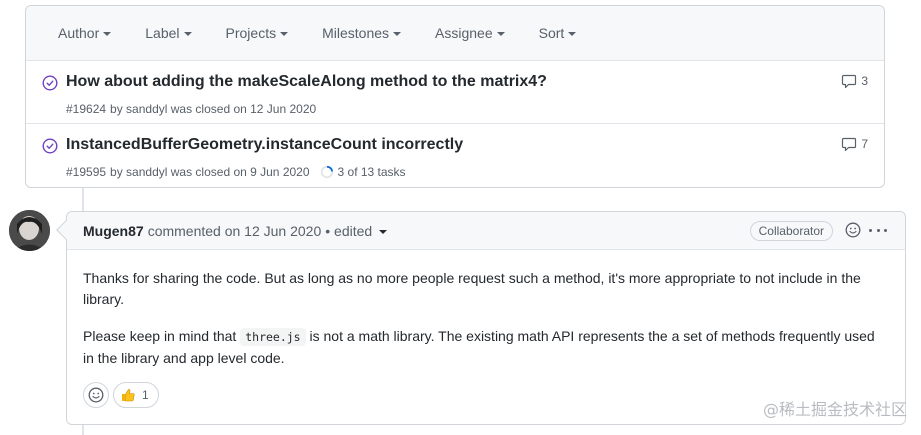 The height and width of the screenshot is (435, 921). What do you see at coordinates (864, 81) in the screenshot?
I see `comment-count-value: 3` at bounding box center [864, 81].